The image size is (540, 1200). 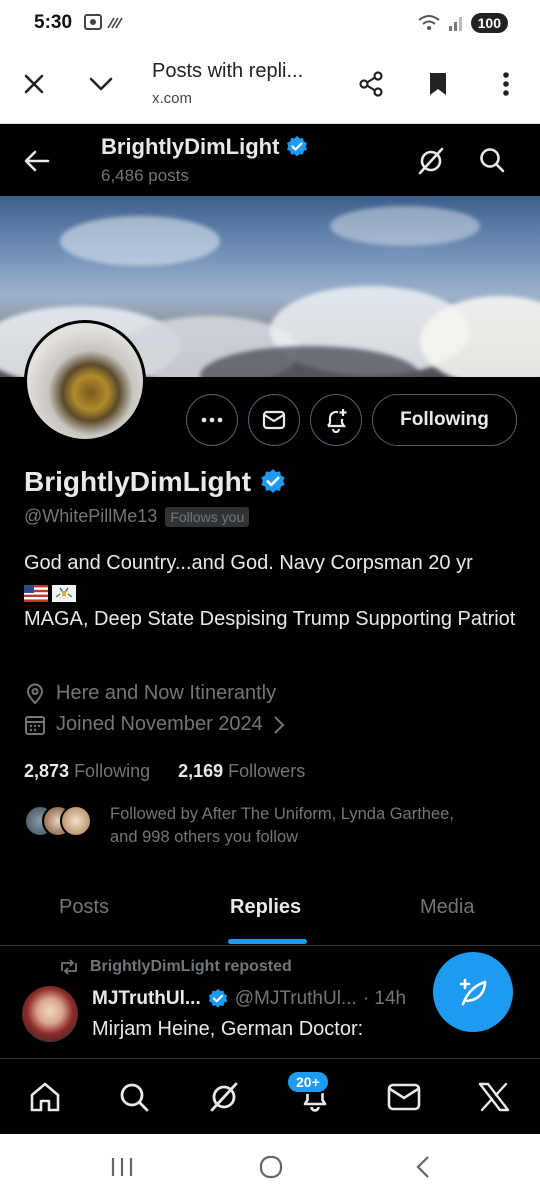 What do you see at coordinates (227, 1029) in the screenshot?
I see `tweet-text: Mirjam Heine, German Doctor:` at bounding box center [227, 1029].